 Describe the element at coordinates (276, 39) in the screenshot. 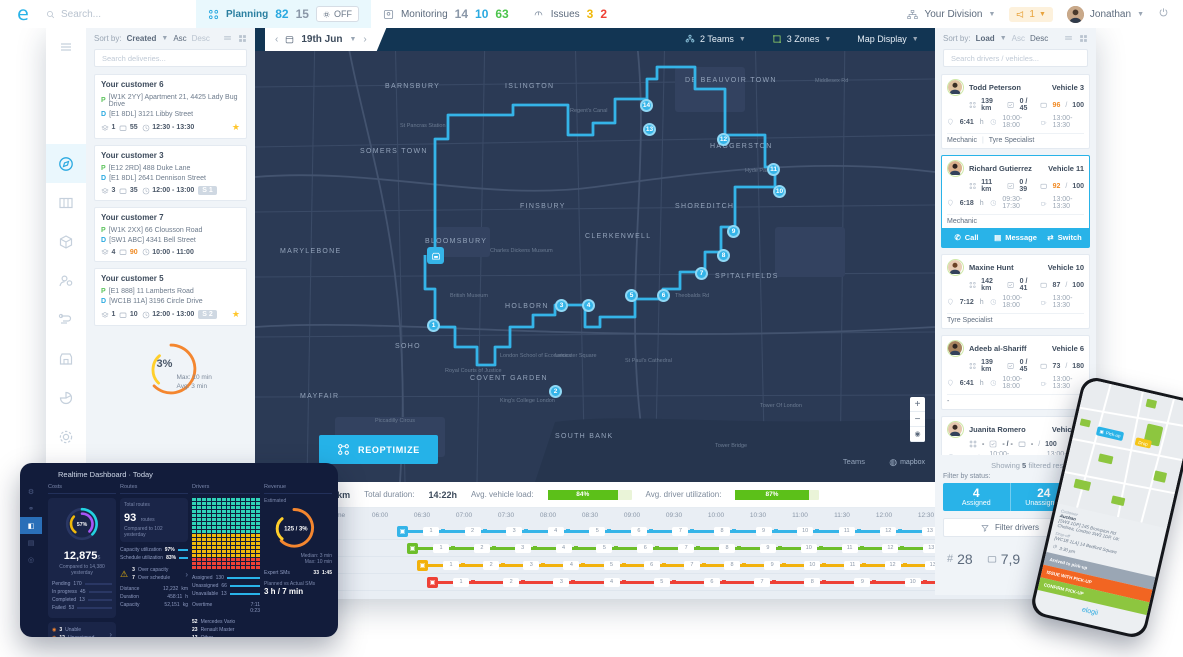

I see `chevron-left-icon: ‹` at that location.